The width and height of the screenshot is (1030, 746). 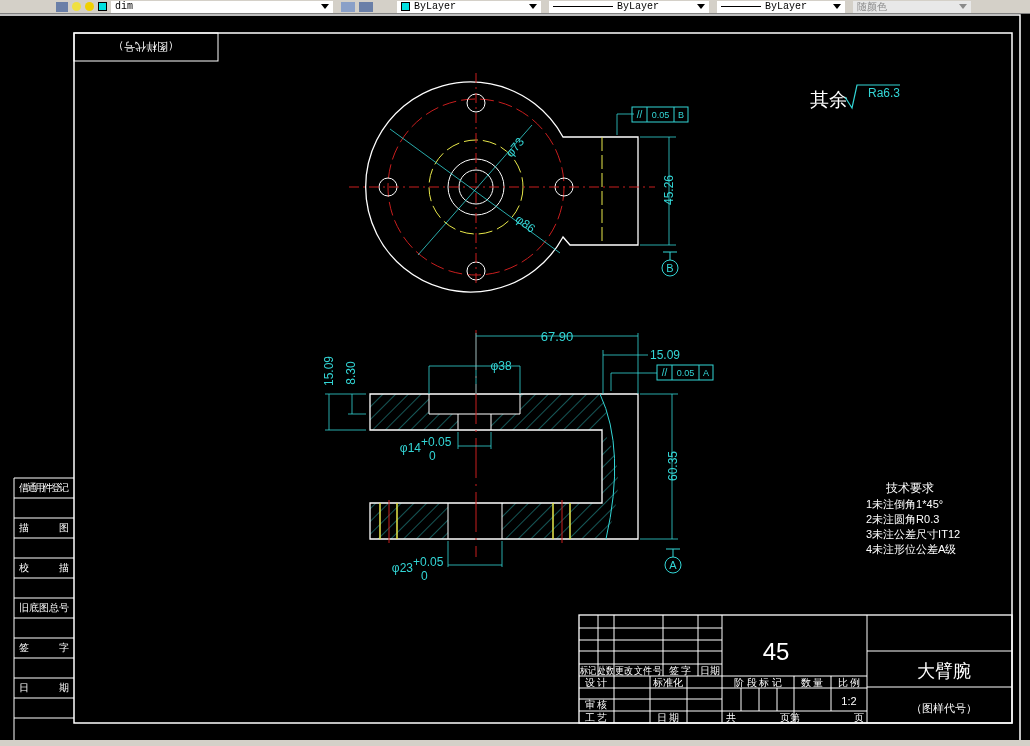 I want to click on stage-header: 阶 段 标 记, so click(x=758, y=682).